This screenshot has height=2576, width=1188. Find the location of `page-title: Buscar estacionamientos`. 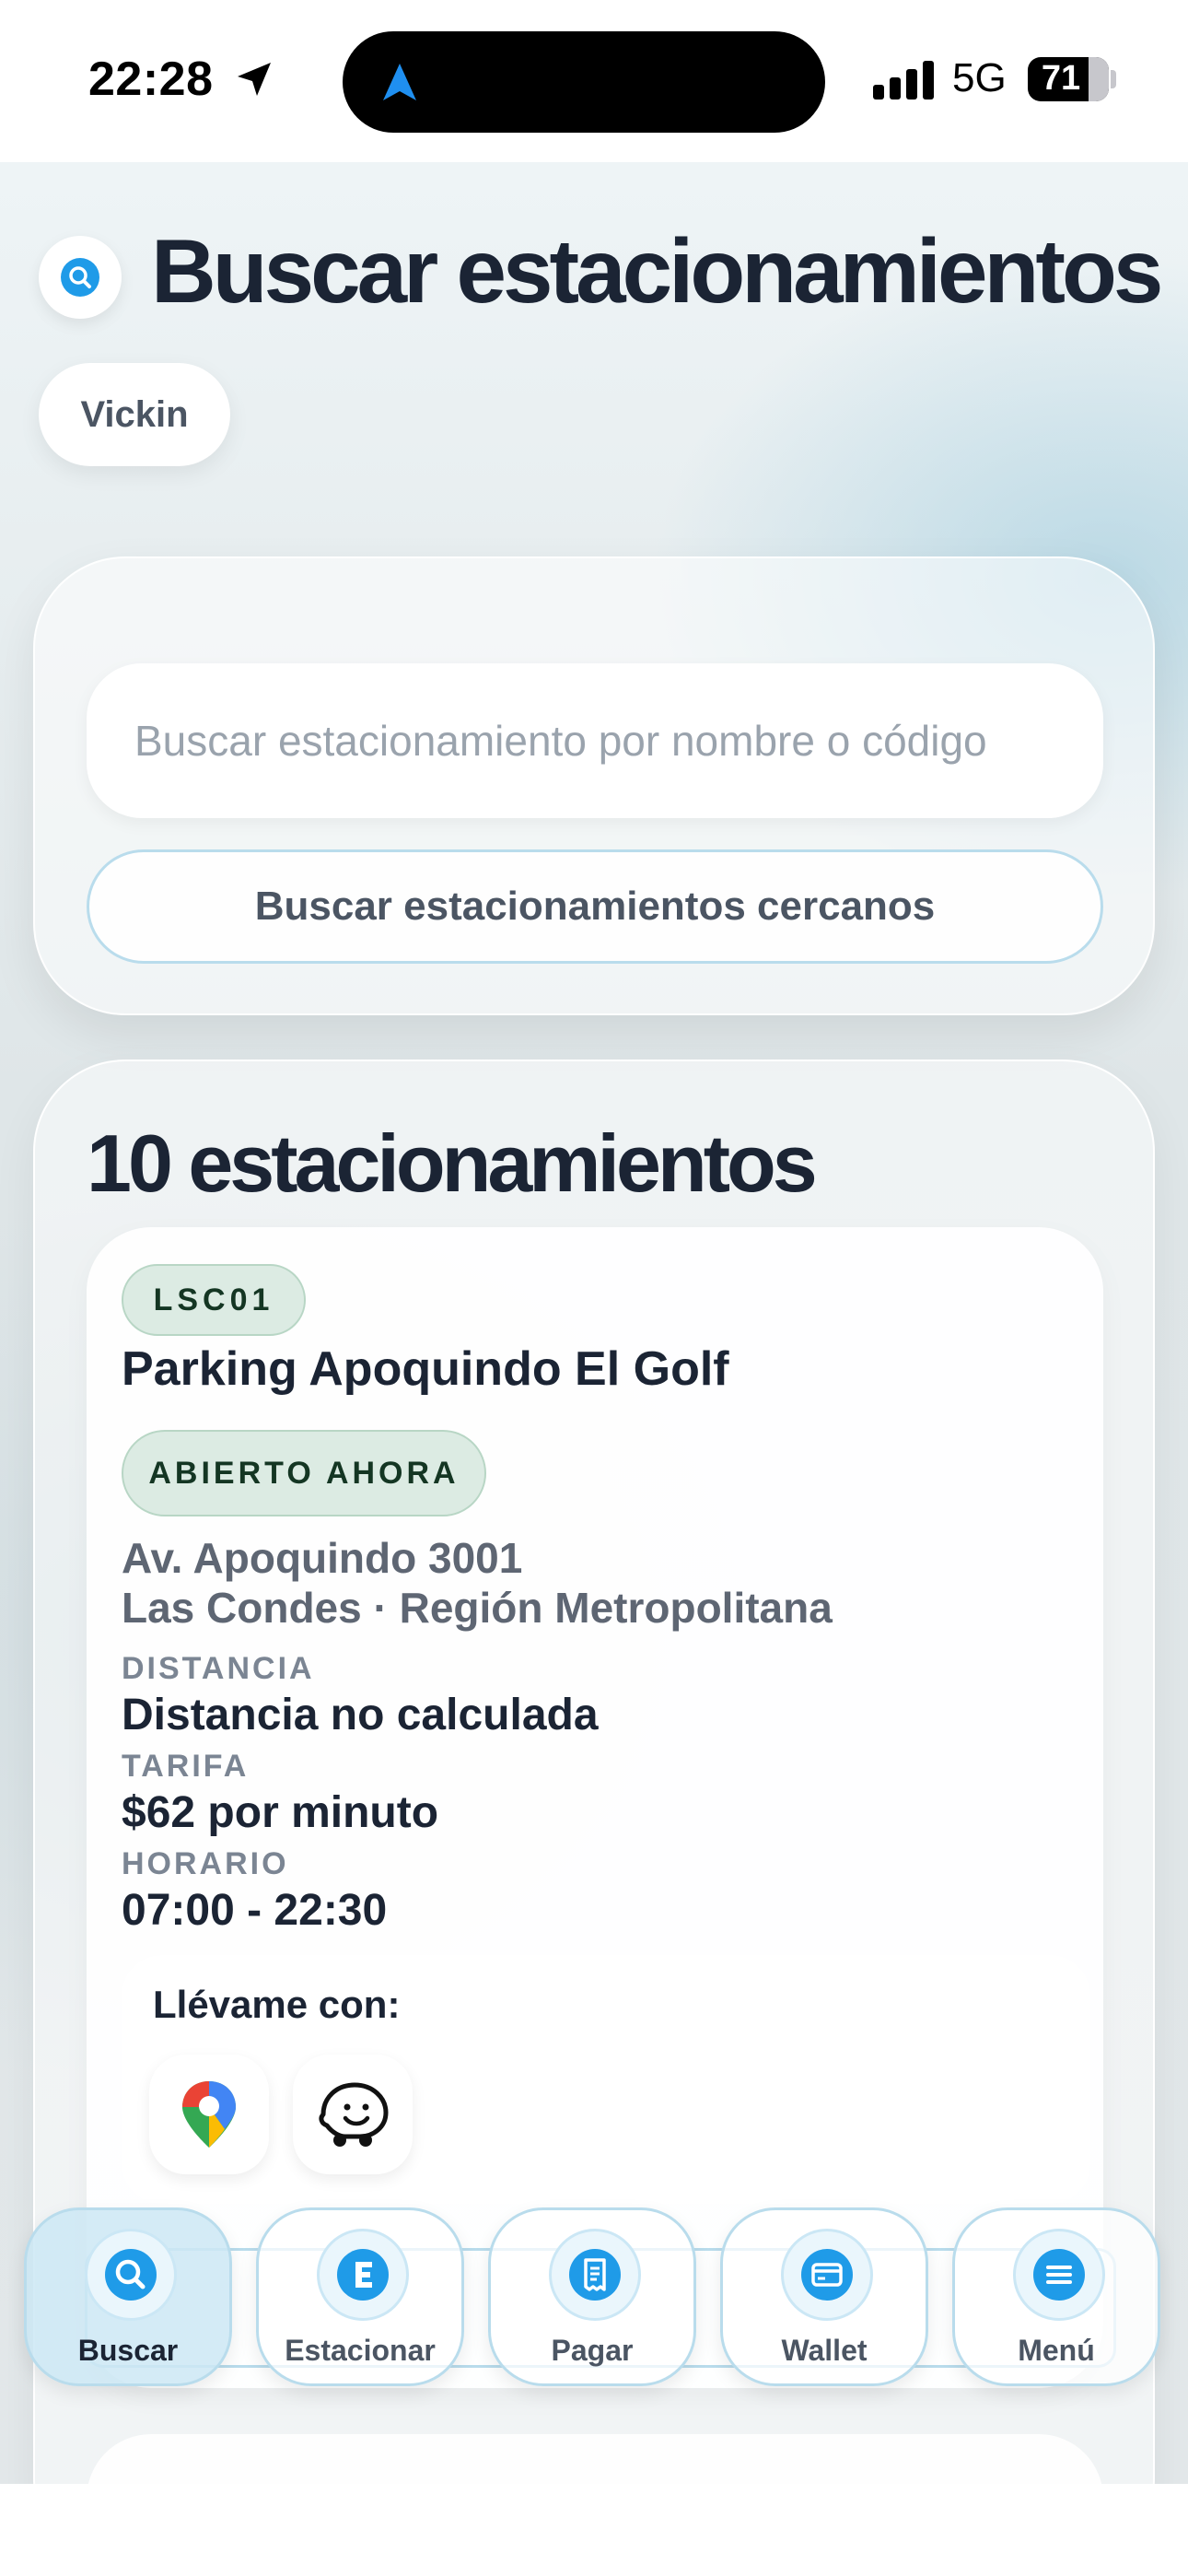

page-title: Buscar estacionamientos is located at coordinates (657, 271).